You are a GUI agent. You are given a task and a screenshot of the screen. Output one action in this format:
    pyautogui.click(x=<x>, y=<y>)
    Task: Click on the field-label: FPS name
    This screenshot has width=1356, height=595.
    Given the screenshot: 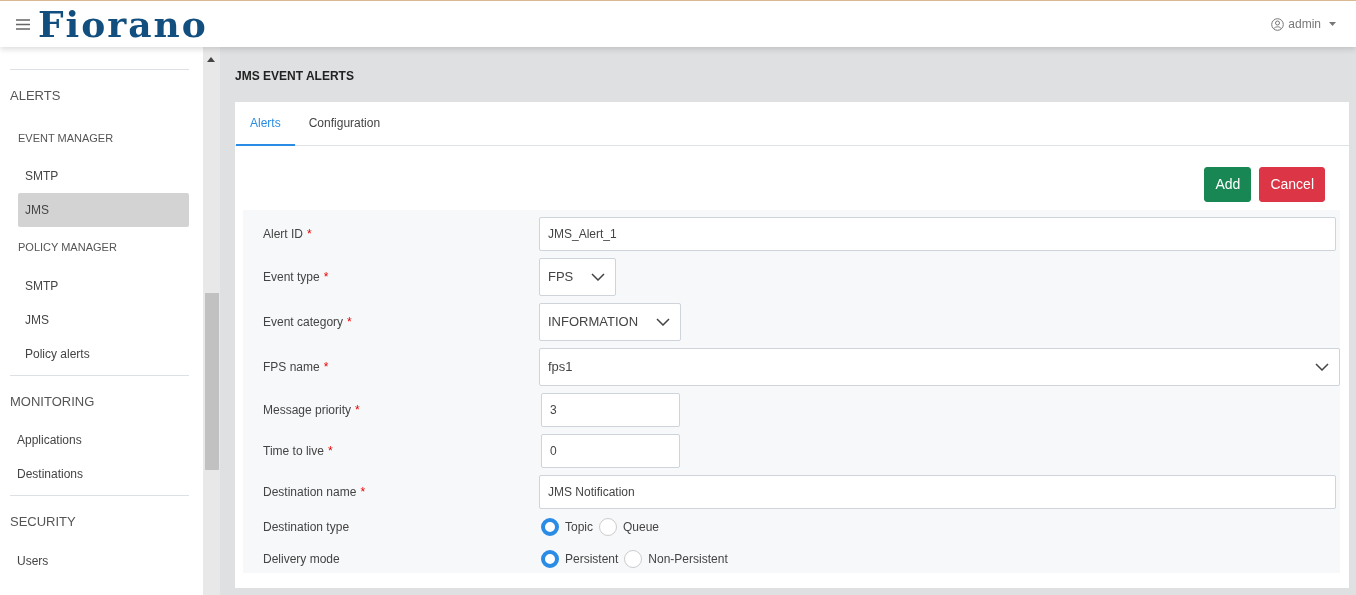 What is the action you would take?
    pyautogui.click(x=291, y=367)
    